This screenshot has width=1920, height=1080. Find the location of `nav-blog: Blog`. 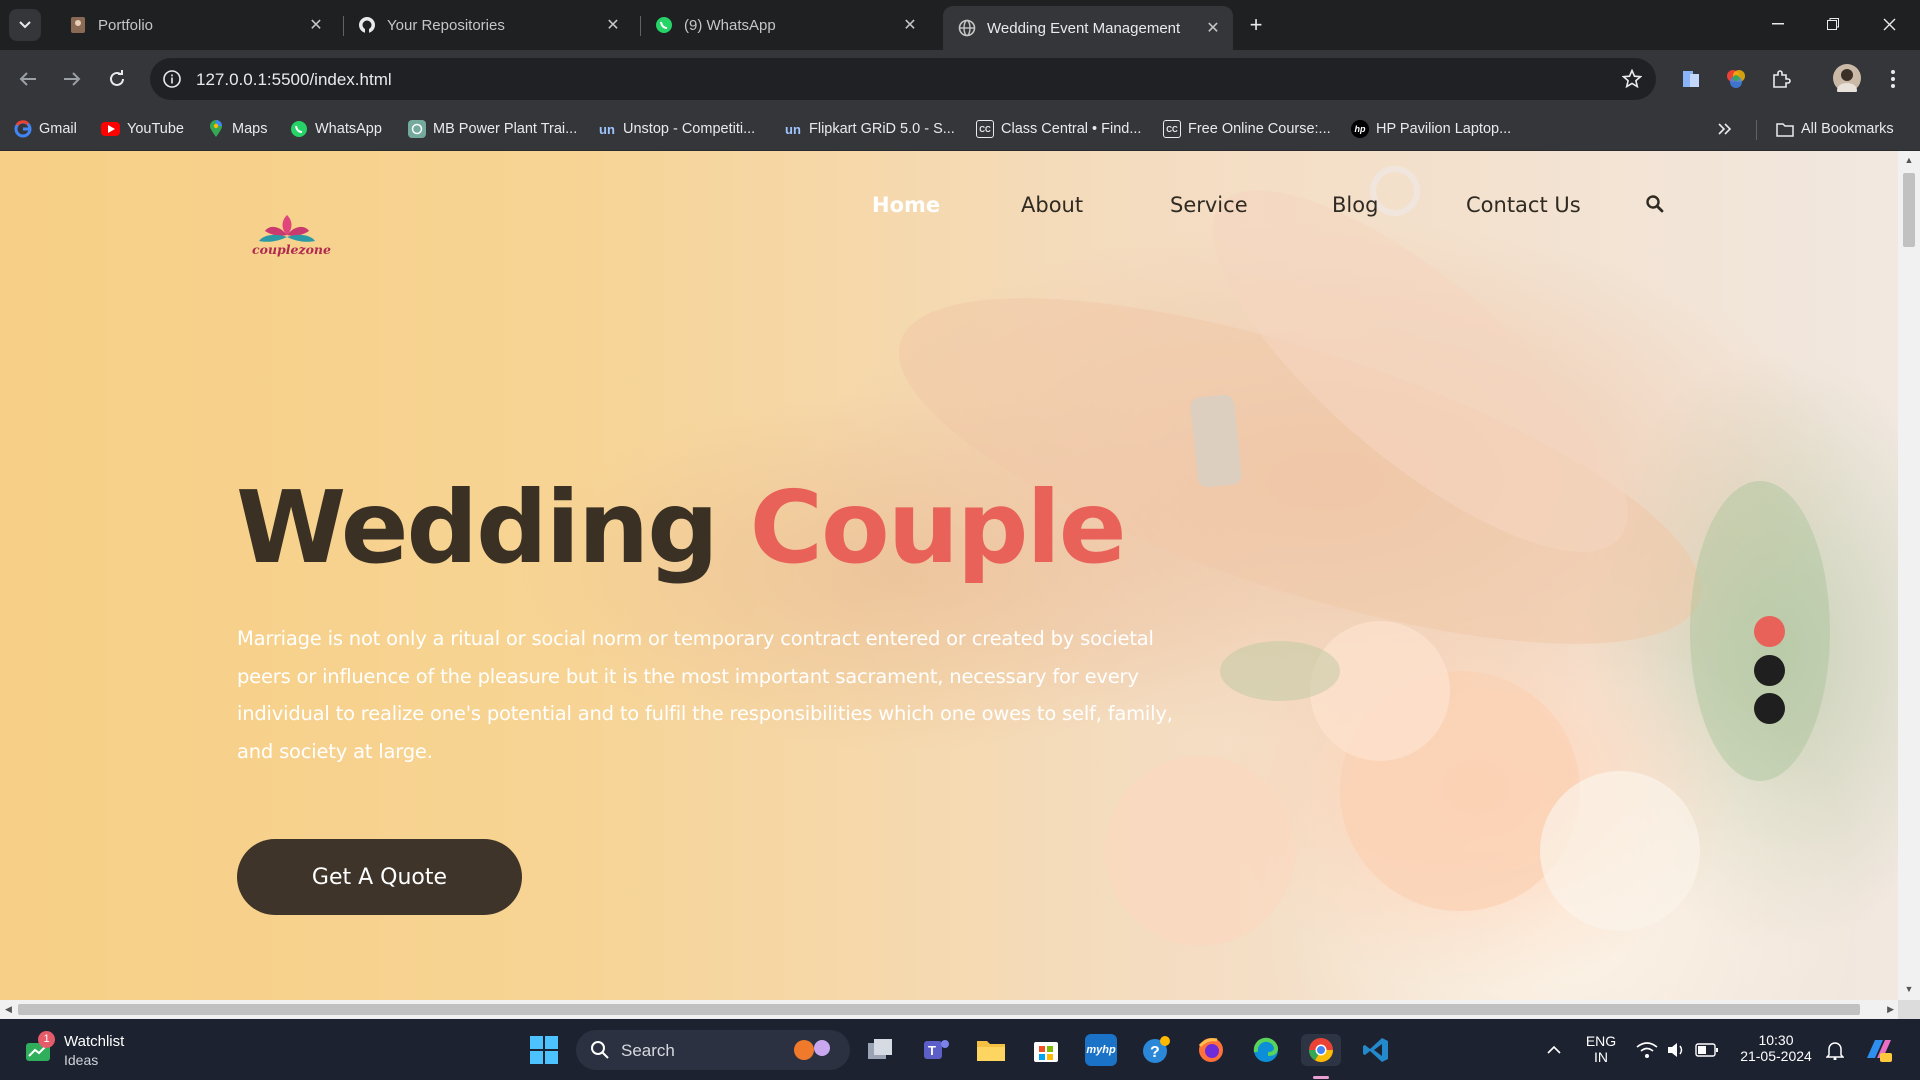

nav-blog: Blog is located at coordinates (1355, 205).